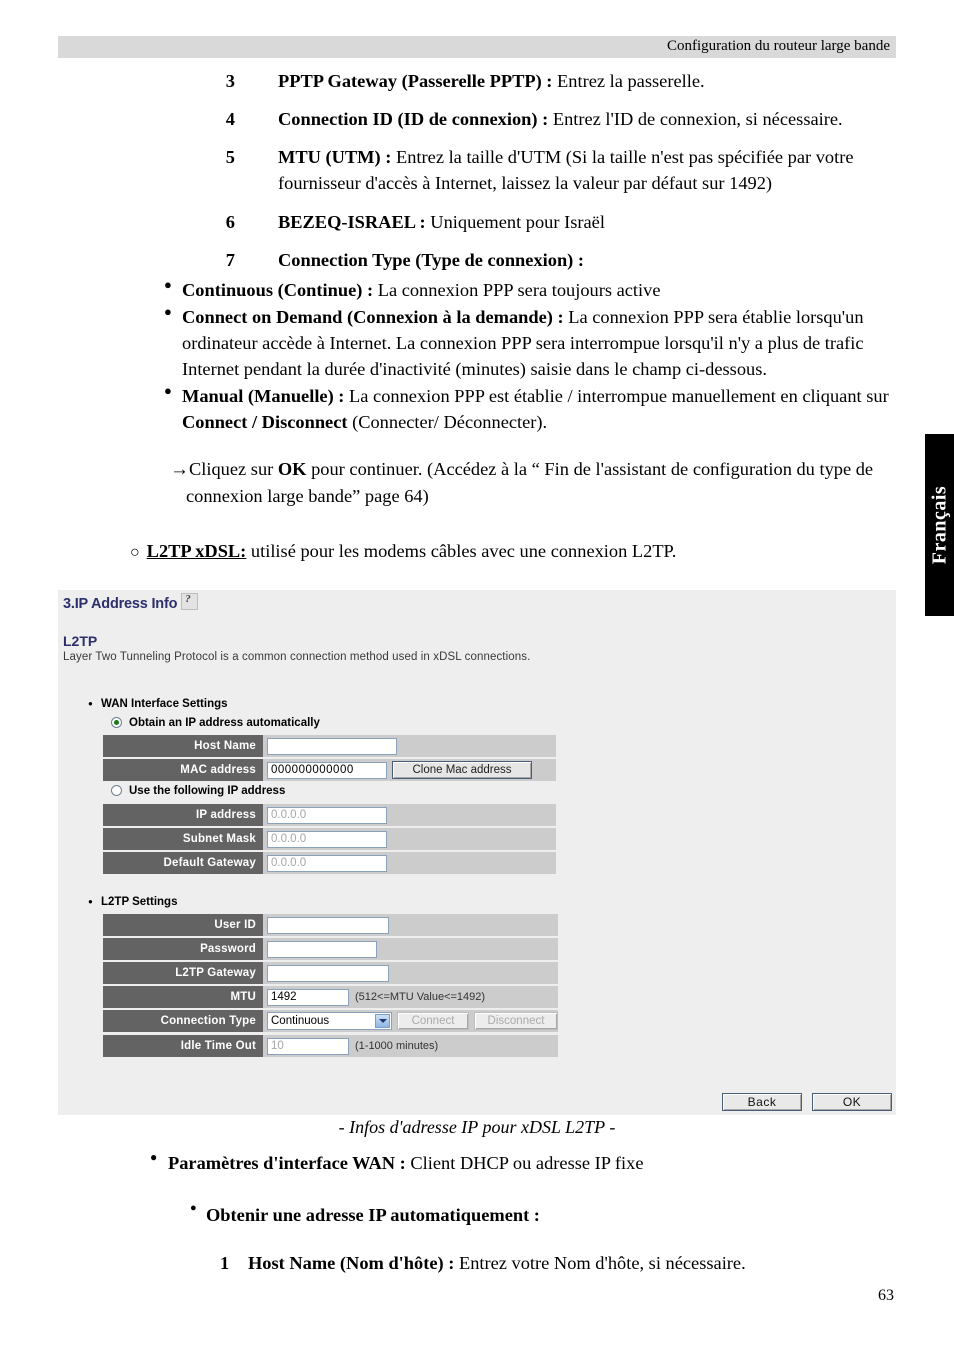 The width and height of the screenshot is (954, 1358). Describe the element at coordinates (447, 422) in the screenshot. I see `bullet-text-part2: (Connecter/ Déconnecter).` at that location.